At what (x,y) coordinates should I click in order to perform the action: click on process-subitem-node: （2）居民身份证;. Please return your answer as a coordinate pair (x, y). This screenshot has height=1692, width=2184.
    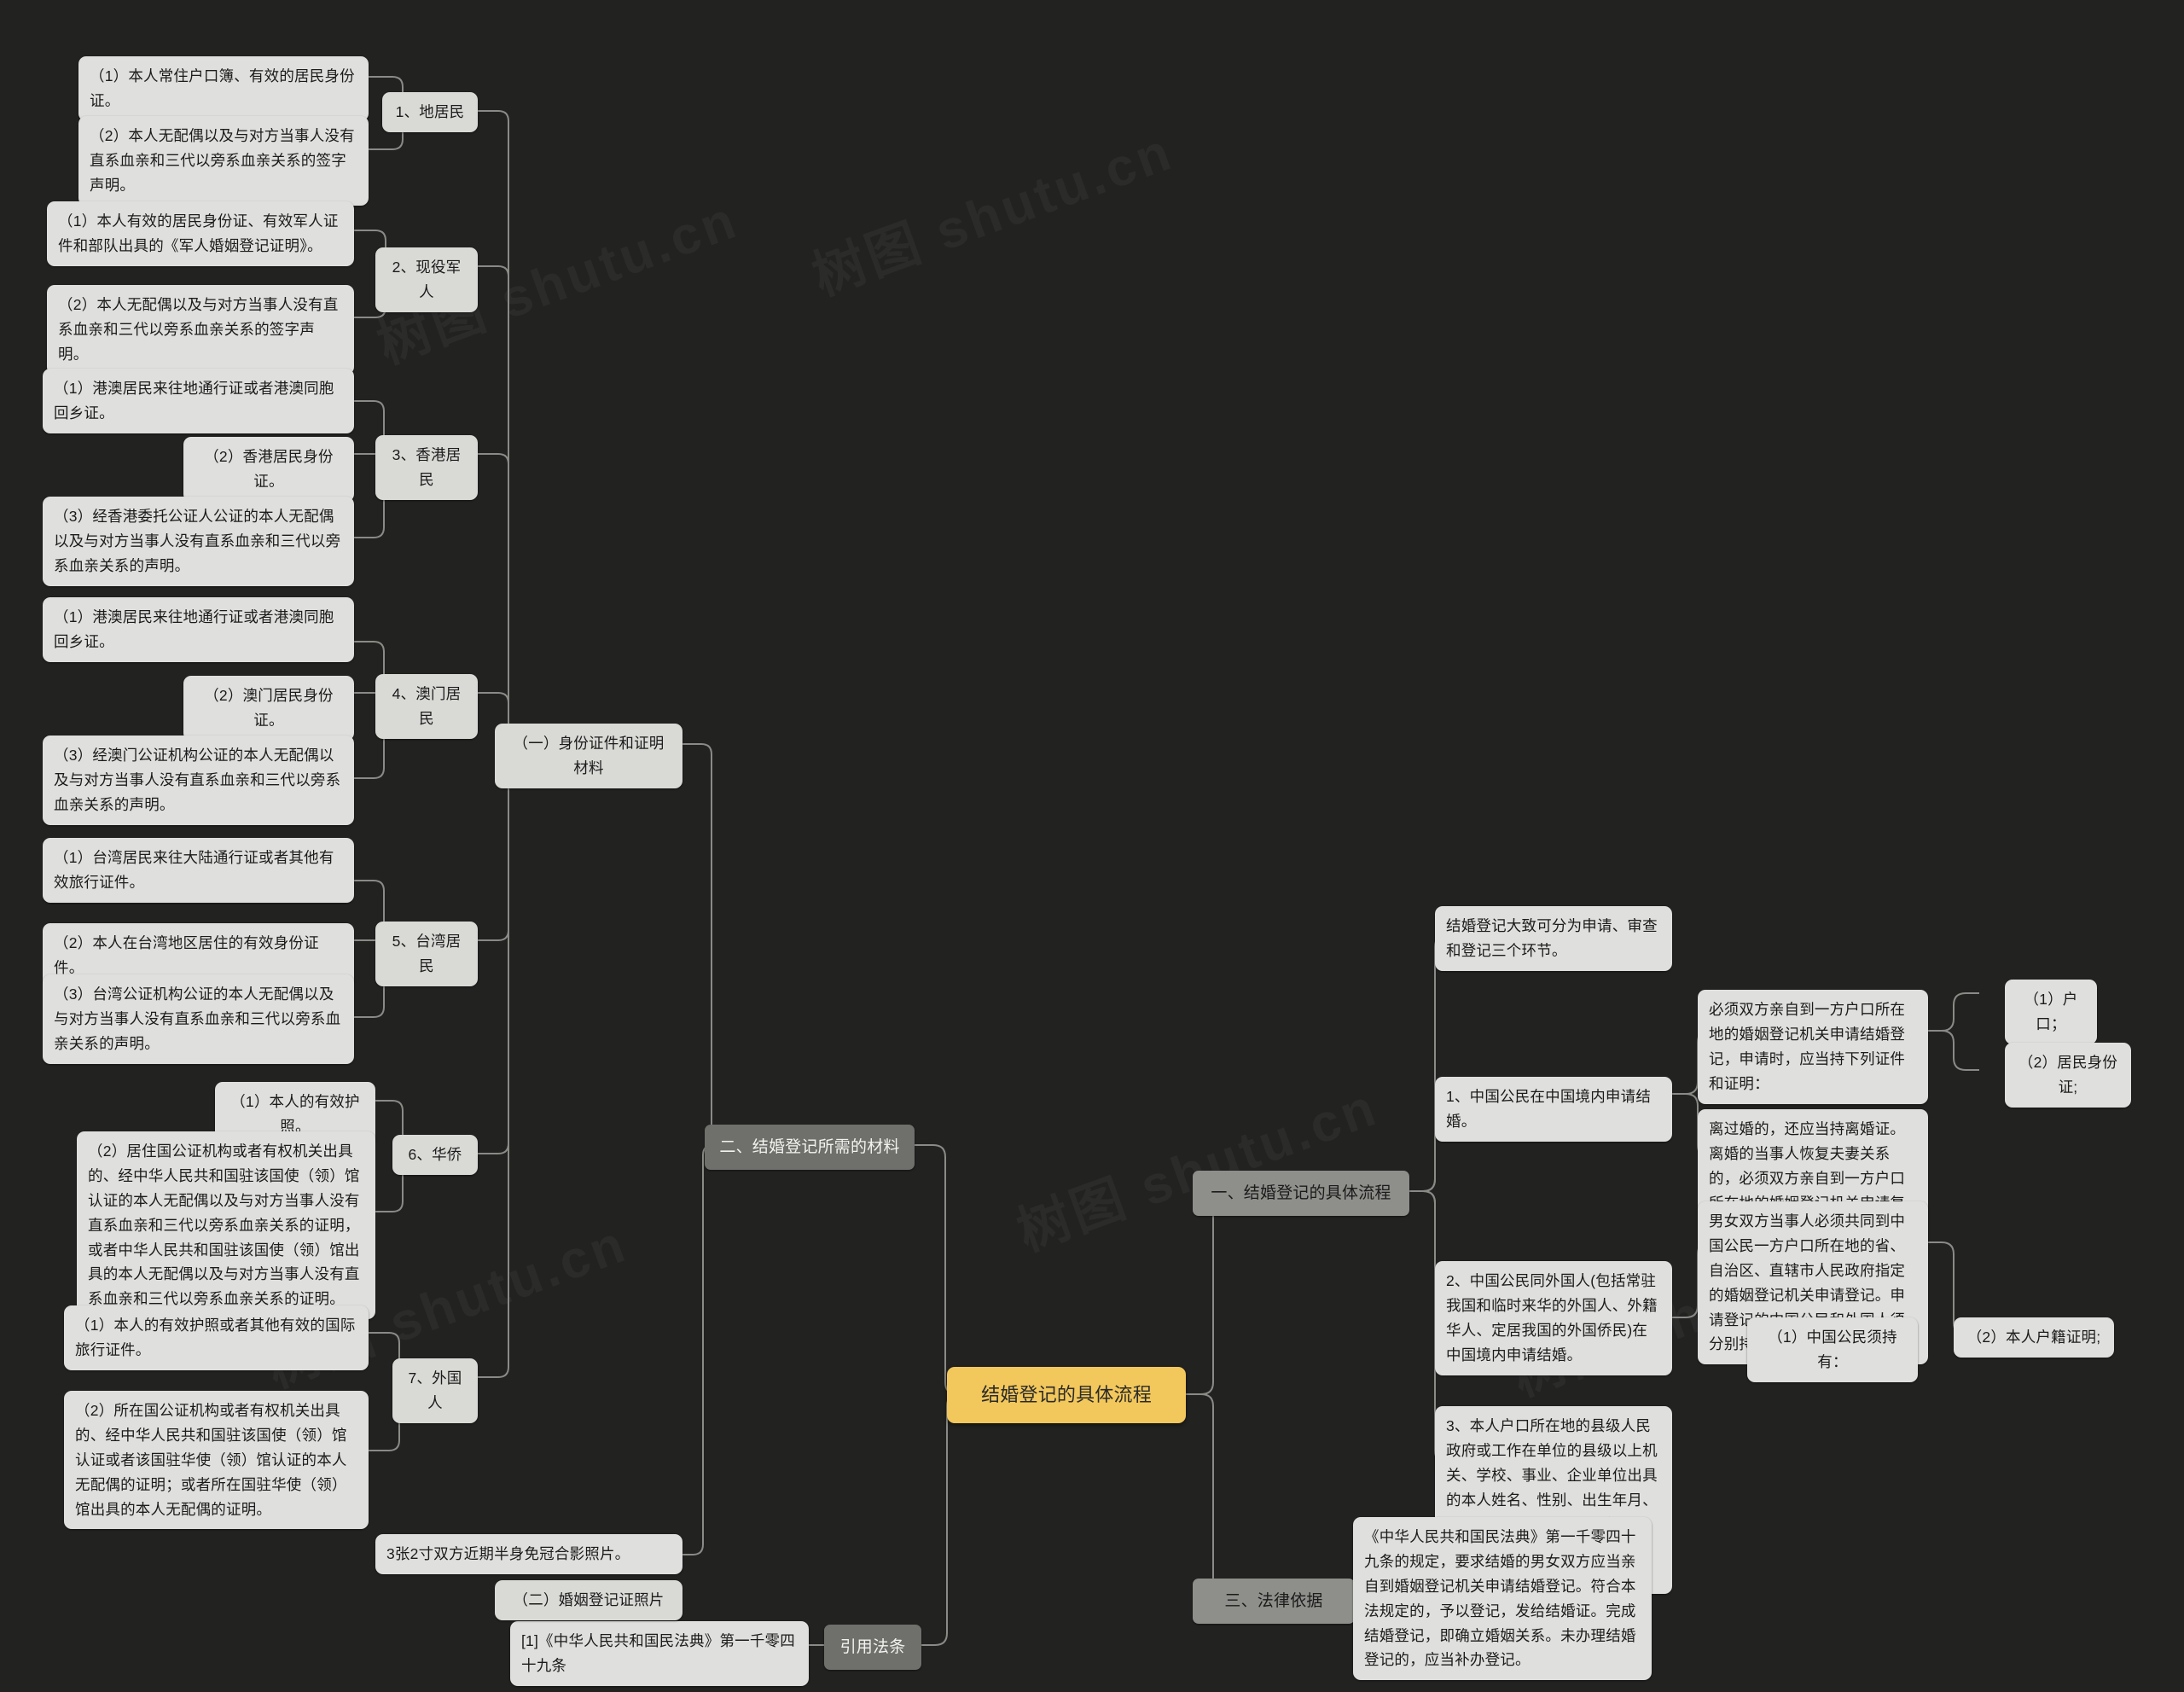
    Looking at the image, I should click on (2068, 1075).